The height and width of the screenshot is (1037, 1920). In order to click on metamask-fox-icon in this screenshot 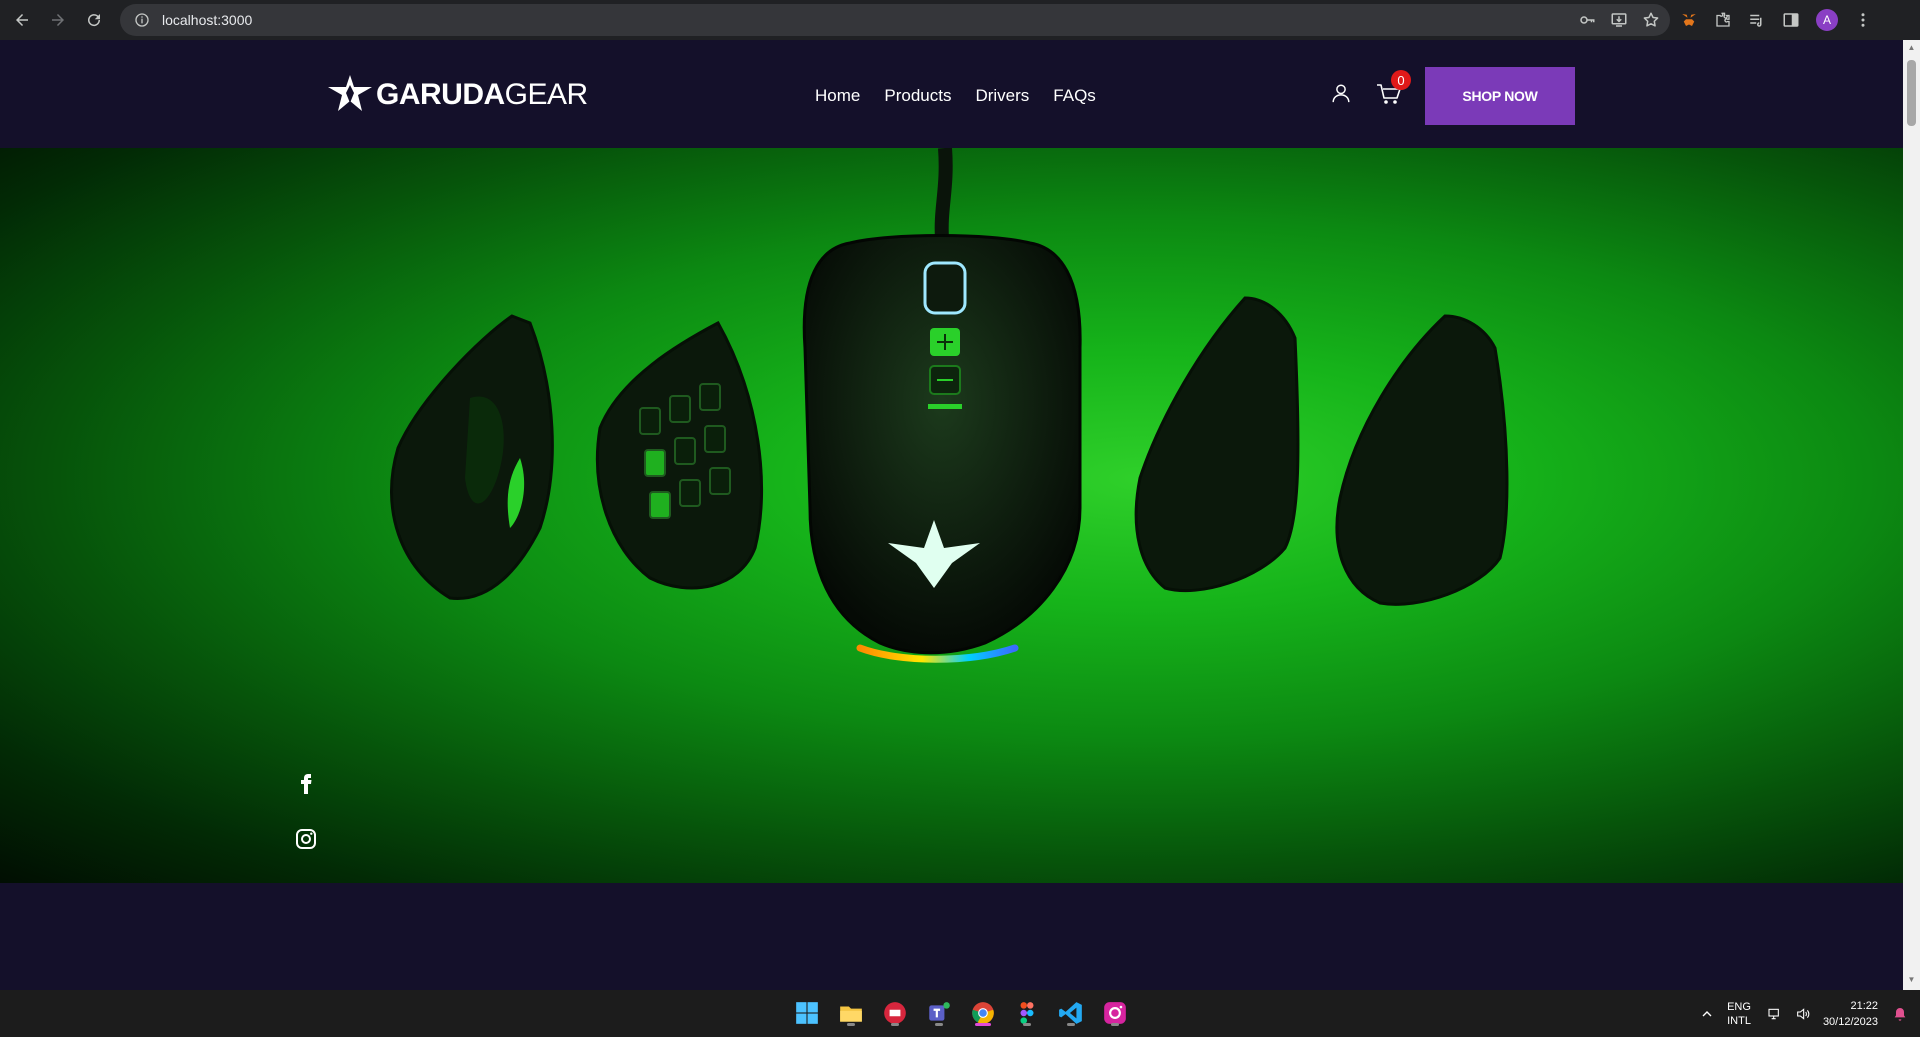, I will do `click(1689, 20)`.